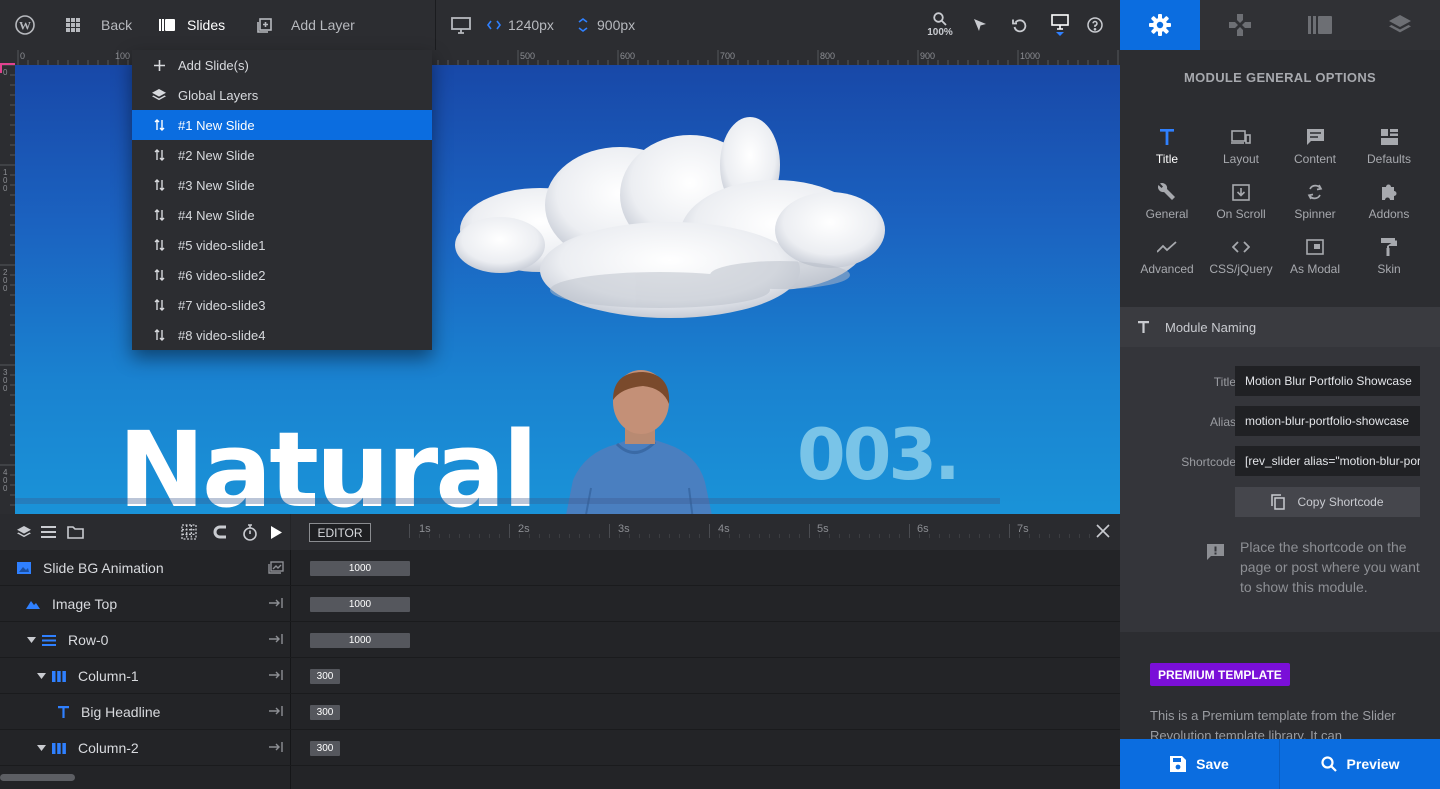  I want to click on menu-item-global-layers: Global Layers, so click(282, 95).